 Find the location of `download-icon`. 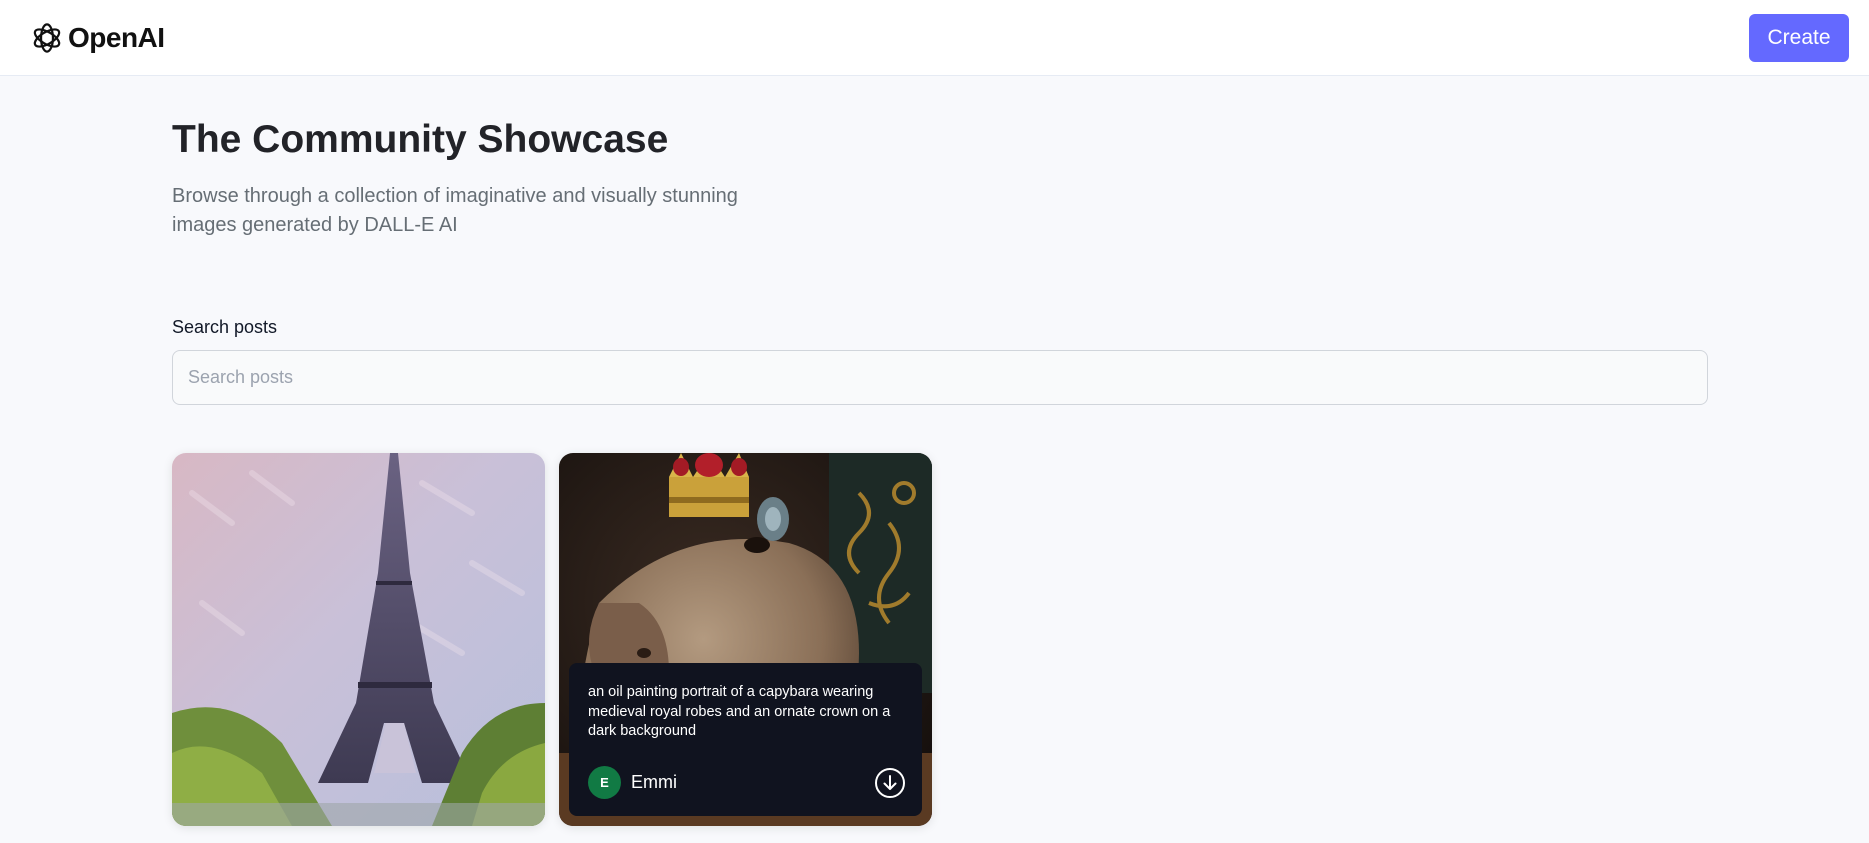

download-icon is located at coordinates (890, 782).